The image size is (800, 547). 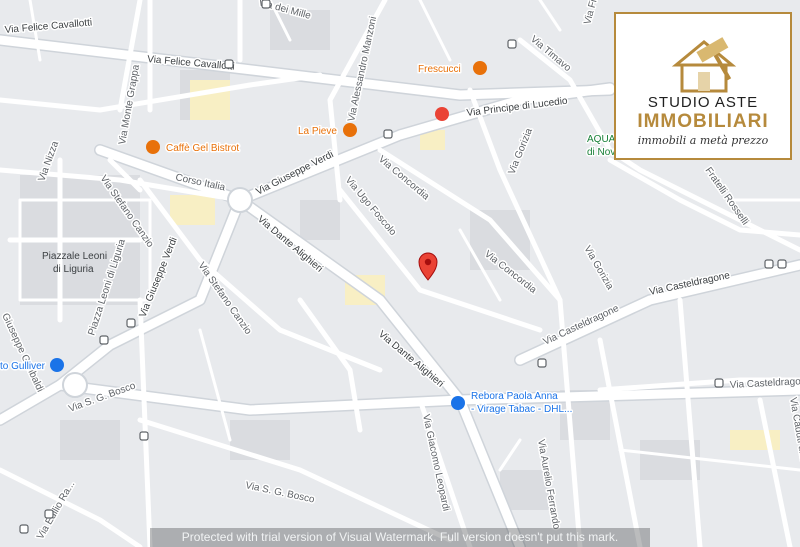 I want to click on roundabout-north, so click(x=240, y=200).